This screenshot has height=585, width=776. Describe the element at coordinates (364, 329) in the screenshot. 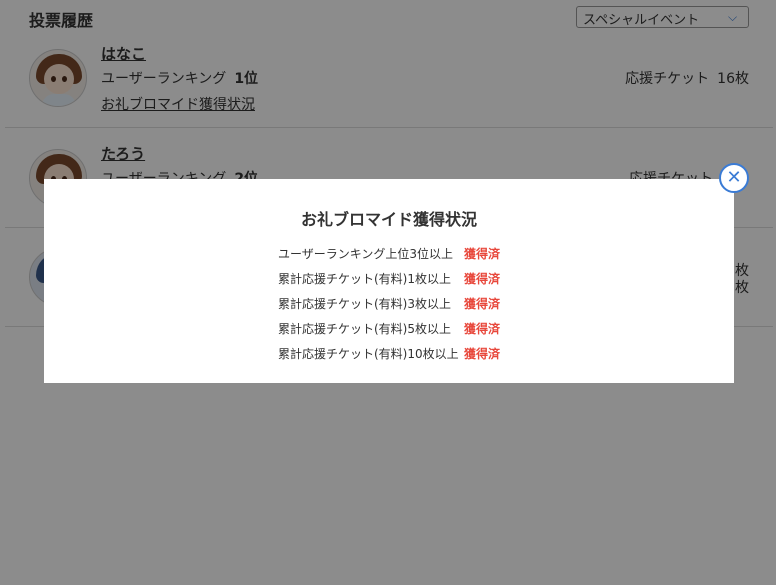

I see `condition-label: 累計応援チケット(有料)5枚以上` at that location.